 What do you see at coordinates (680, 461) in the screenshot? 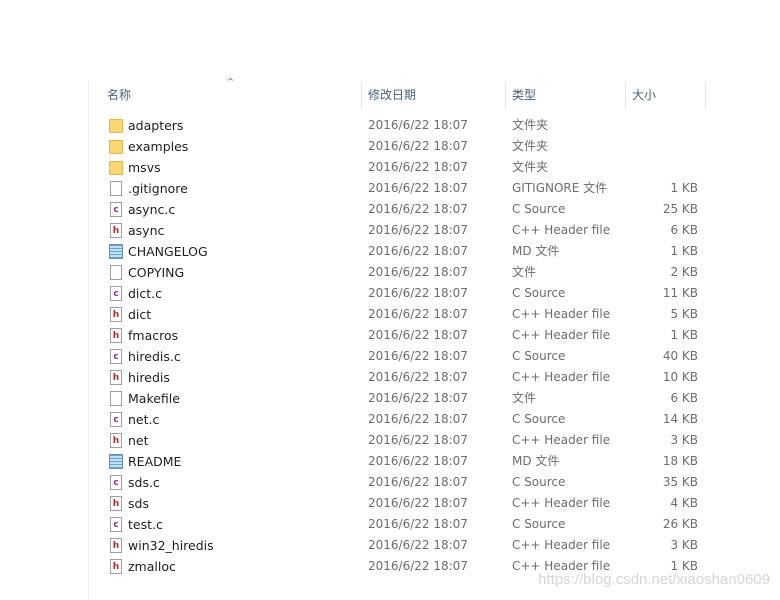
I see `file-size: 18 KB` at bounding box center [680, 461].